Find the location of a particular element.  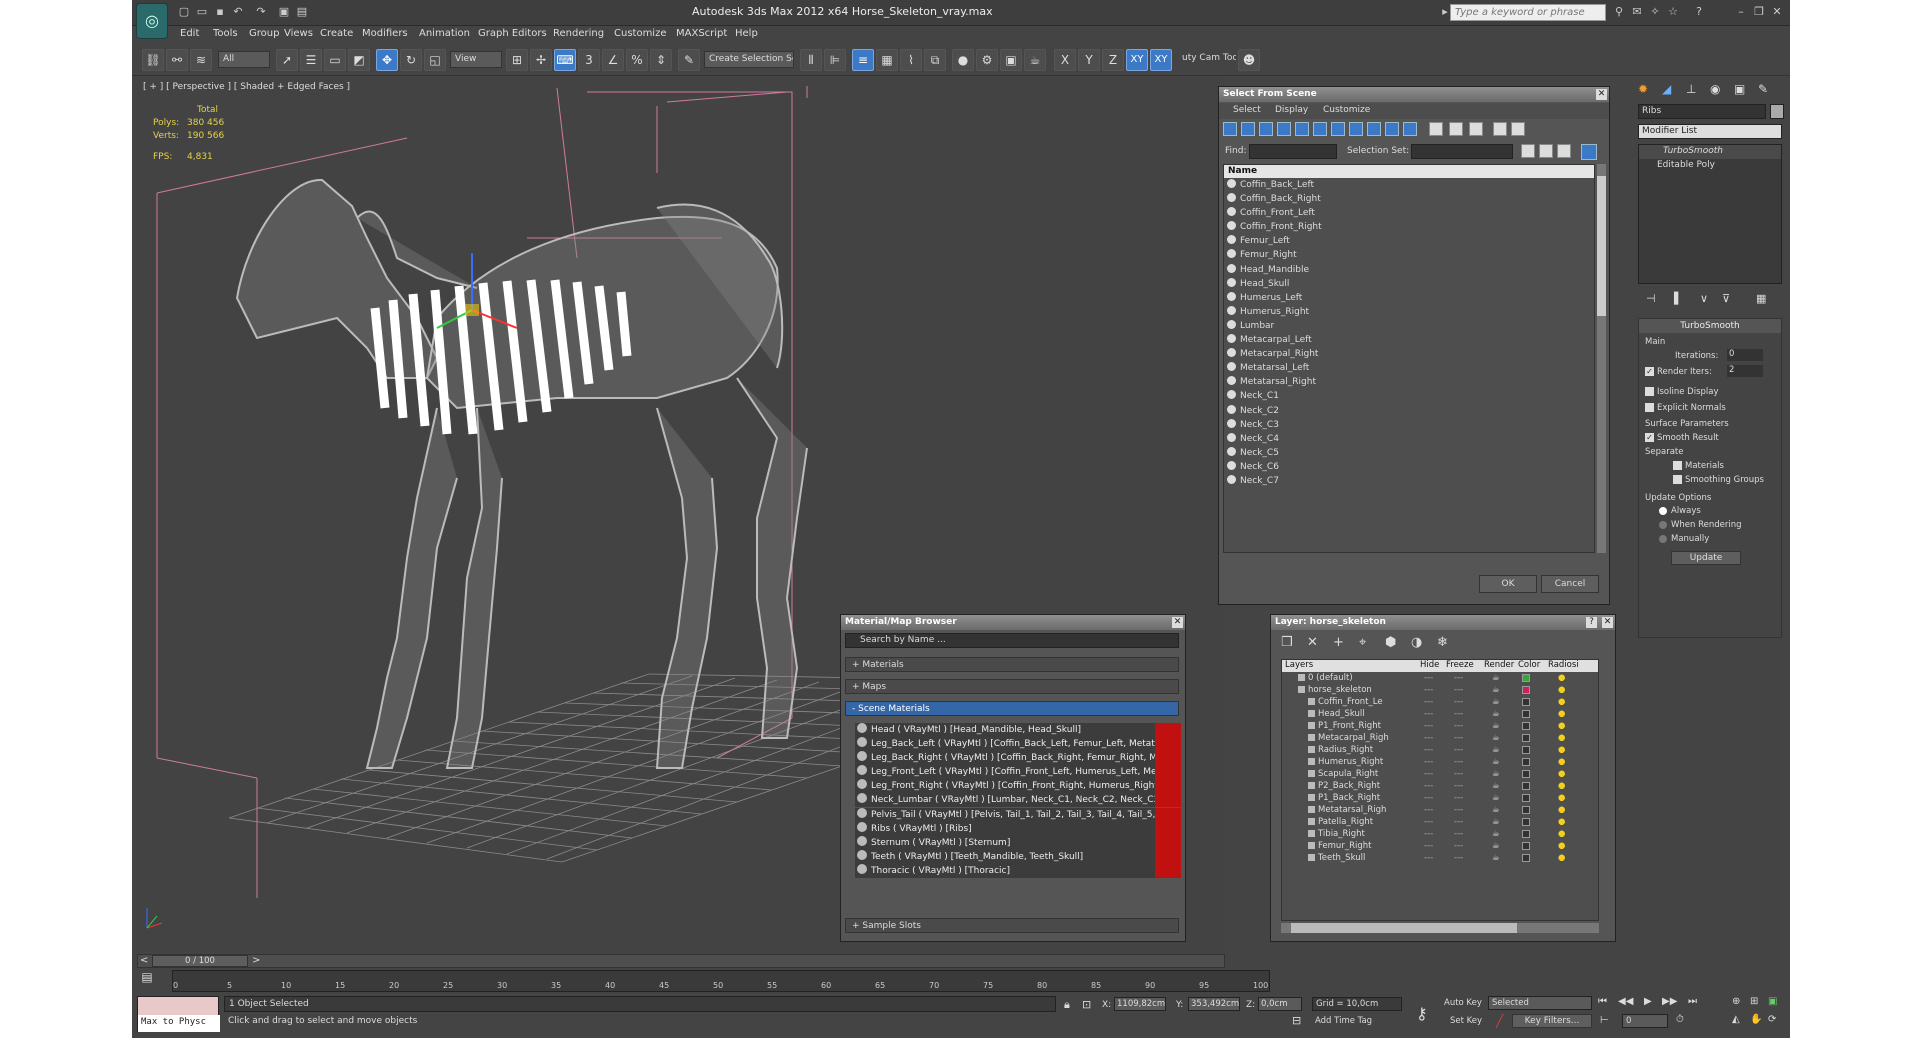

highlight-layer-icon: ⬢ is located at coordinates (1390, 642).